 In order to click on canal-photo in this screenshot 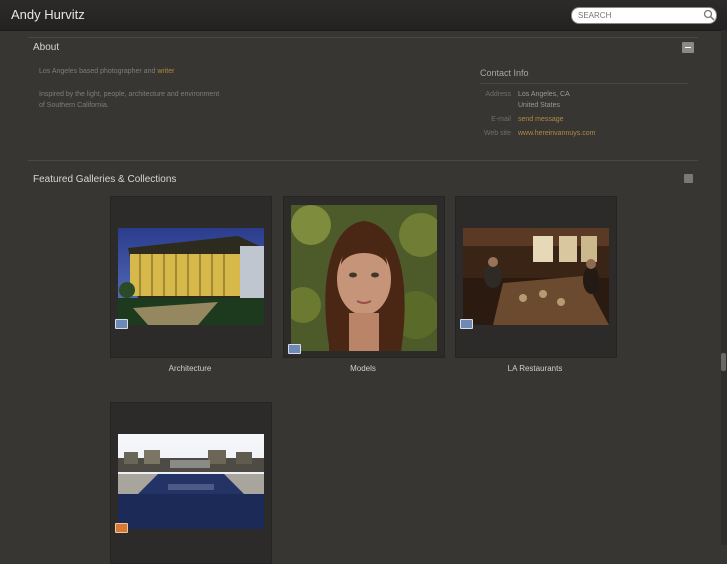, I will do `click(191, 481)`.